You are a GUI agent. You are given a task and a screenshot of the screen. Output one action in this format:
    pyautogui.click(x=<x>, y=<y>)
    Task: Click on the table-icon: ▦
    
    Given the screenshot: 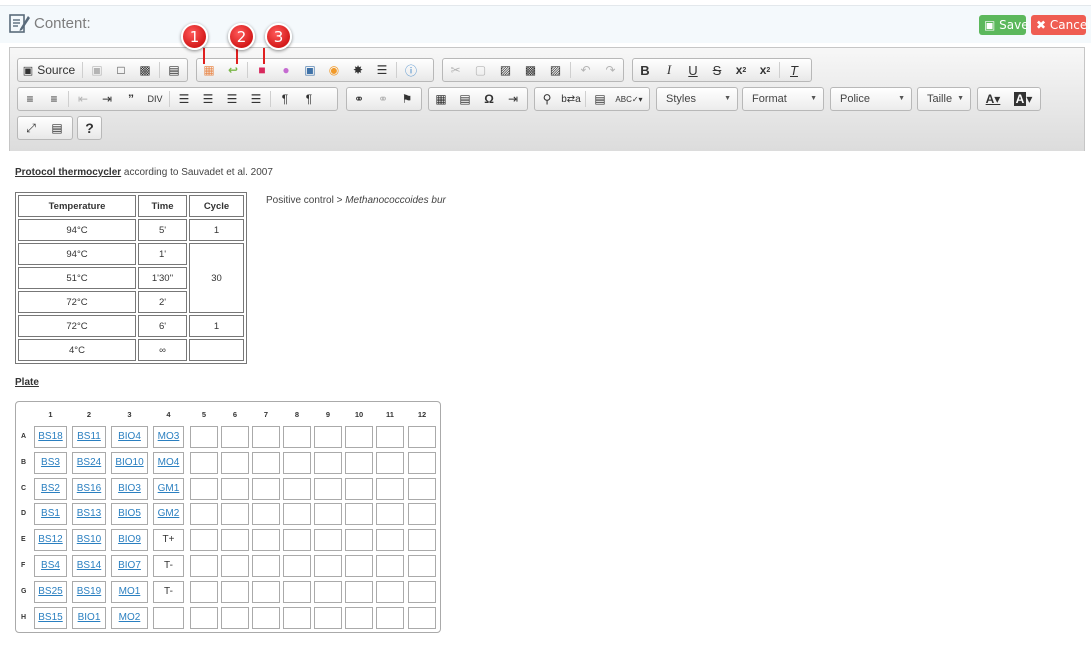 What is the action you would take?
    pyautogui.click(x=441, y=99)
    